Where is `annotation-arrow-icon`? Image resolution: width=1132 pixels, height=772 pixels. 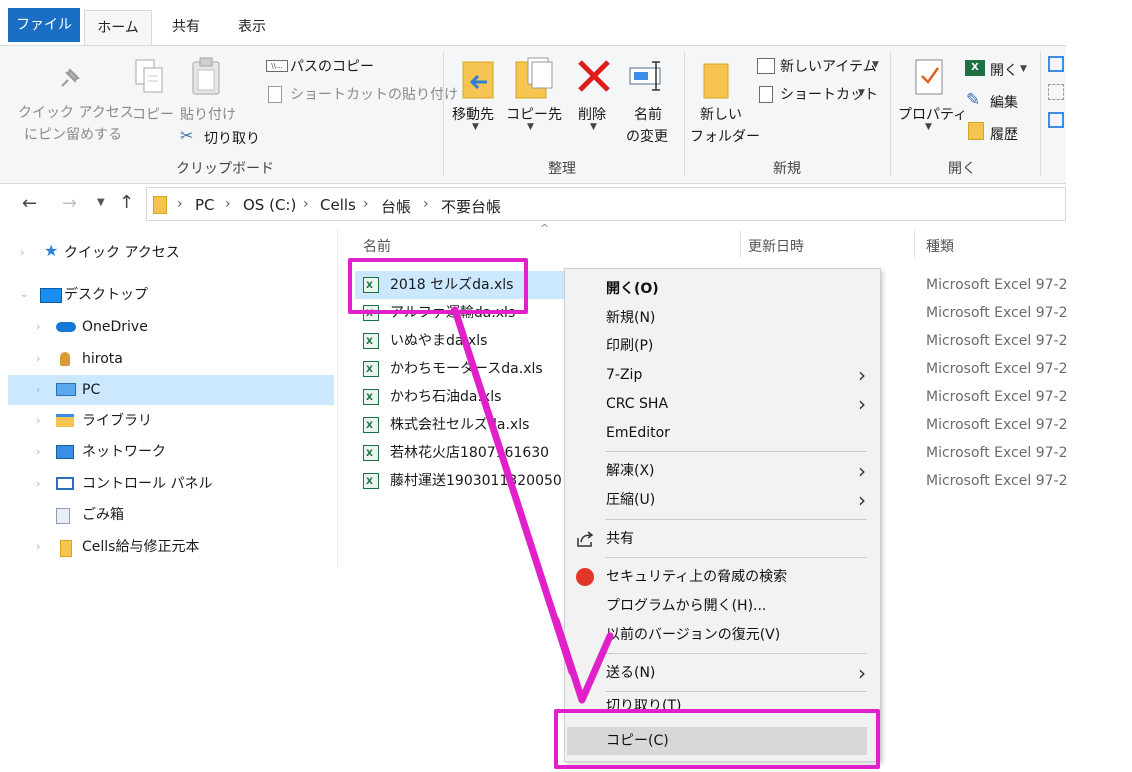
annotation-arrow-icon is located at coordinates (532, 505).